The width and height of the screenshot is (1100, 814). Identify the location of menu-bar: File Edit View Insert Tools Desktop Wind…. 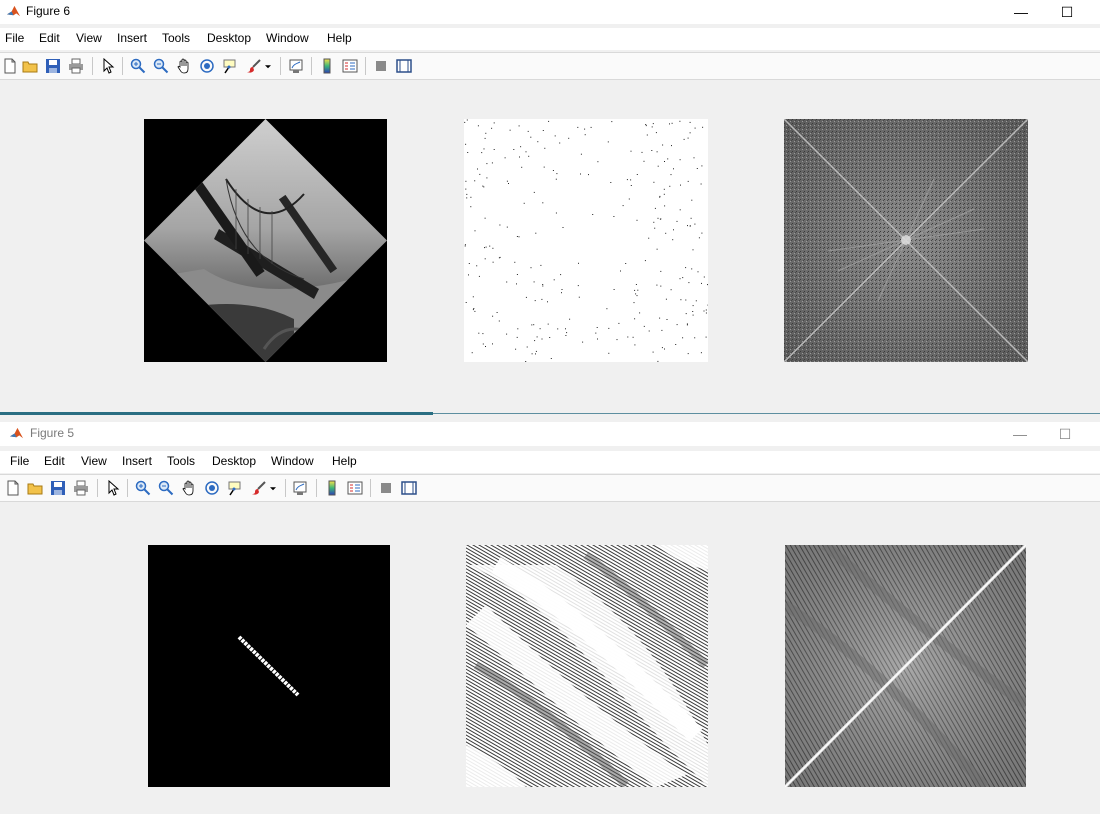
(550, 39).